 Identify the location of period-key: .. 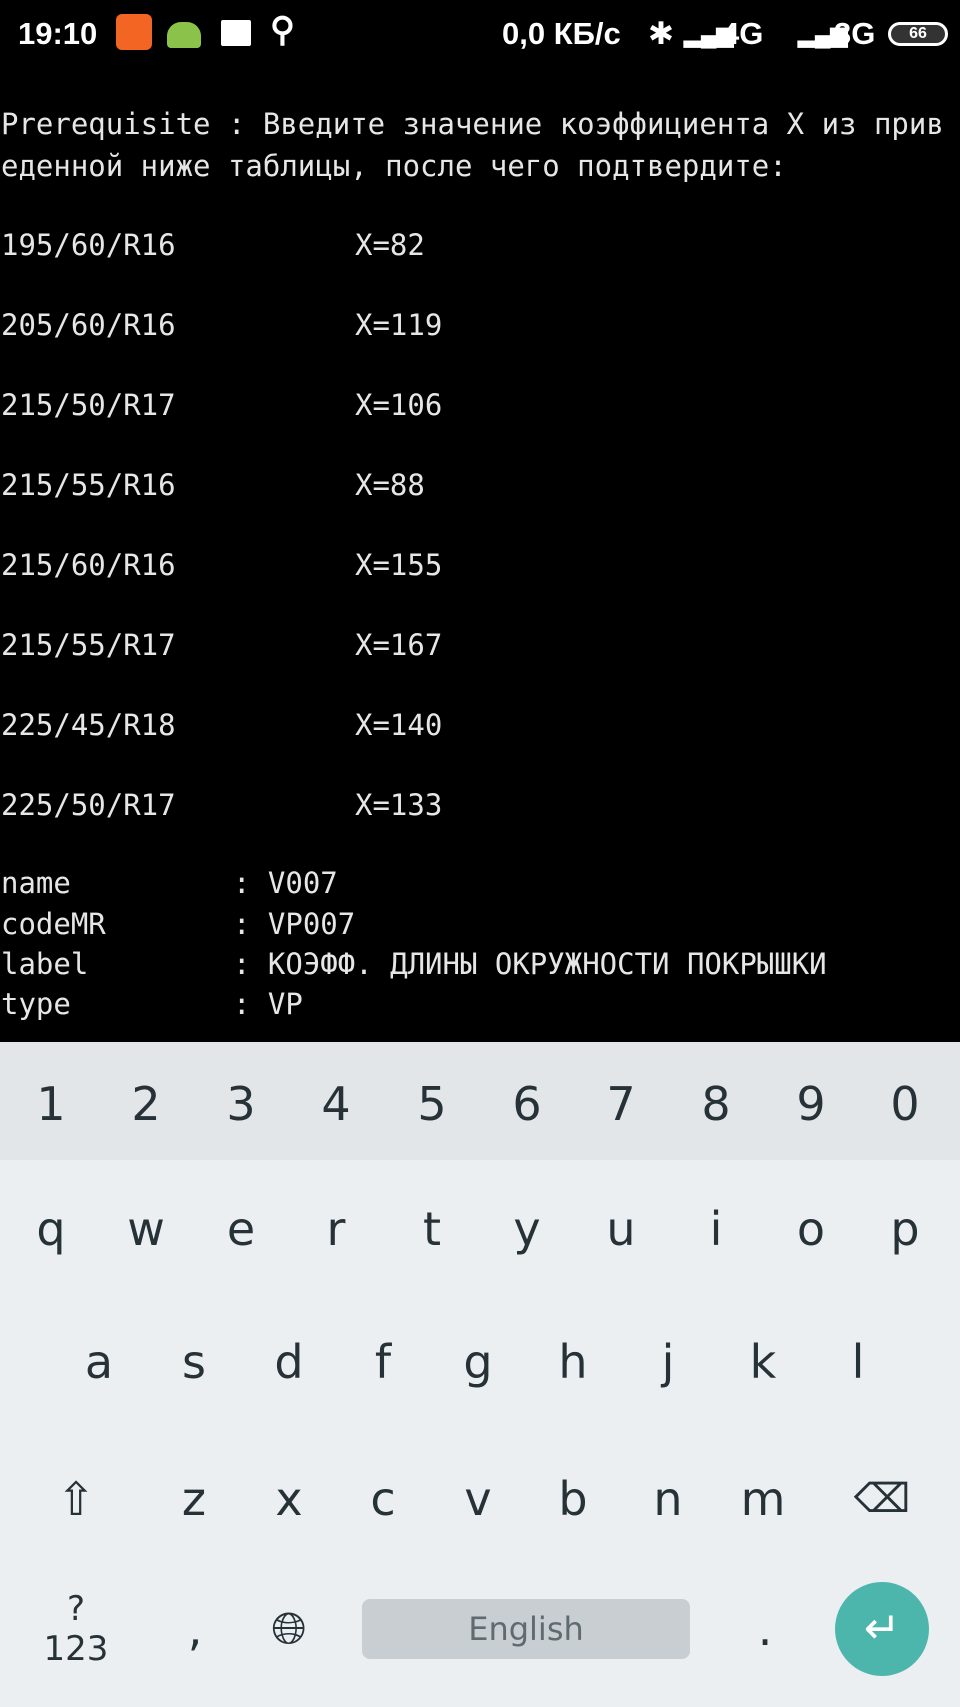
(765, 1629).